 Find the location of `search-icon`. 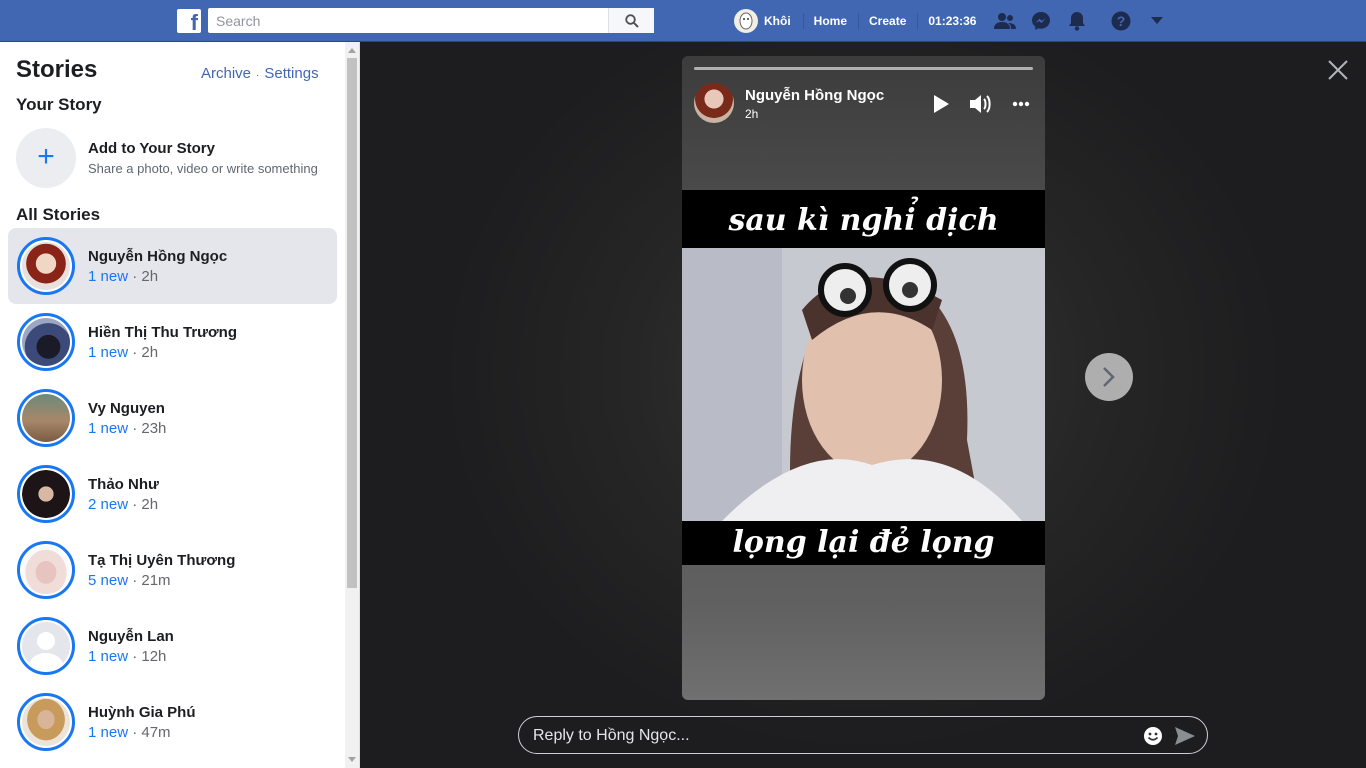

search-icon is located at coordinates (631, 20).